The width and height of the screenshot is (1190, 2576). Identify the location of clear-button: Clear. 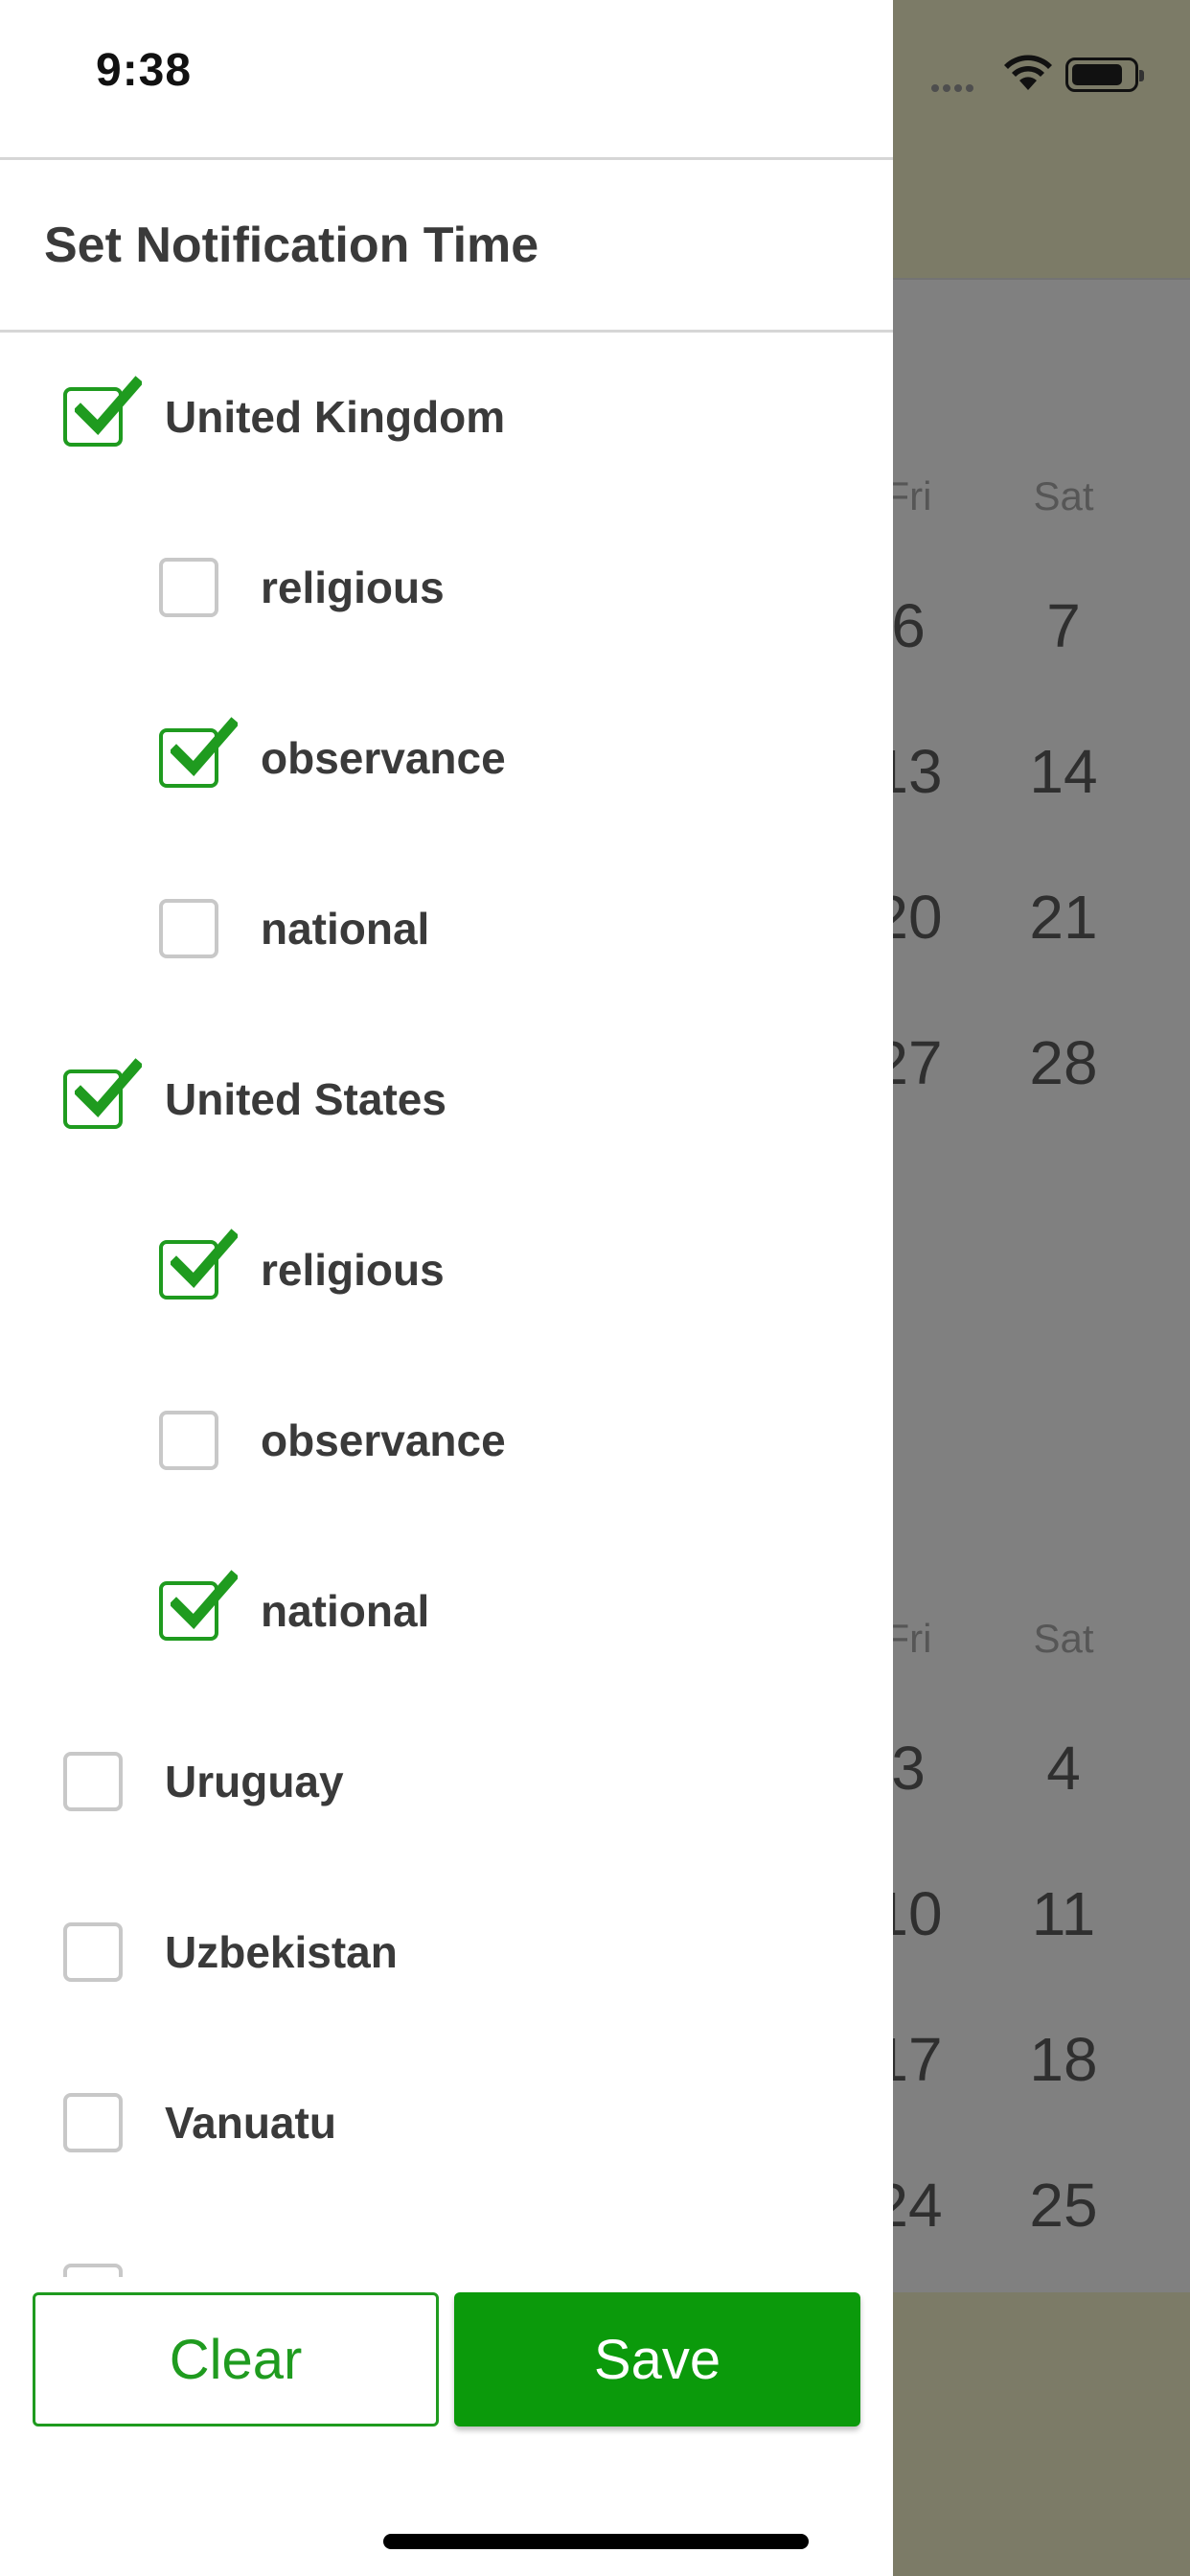
(236, 2359).